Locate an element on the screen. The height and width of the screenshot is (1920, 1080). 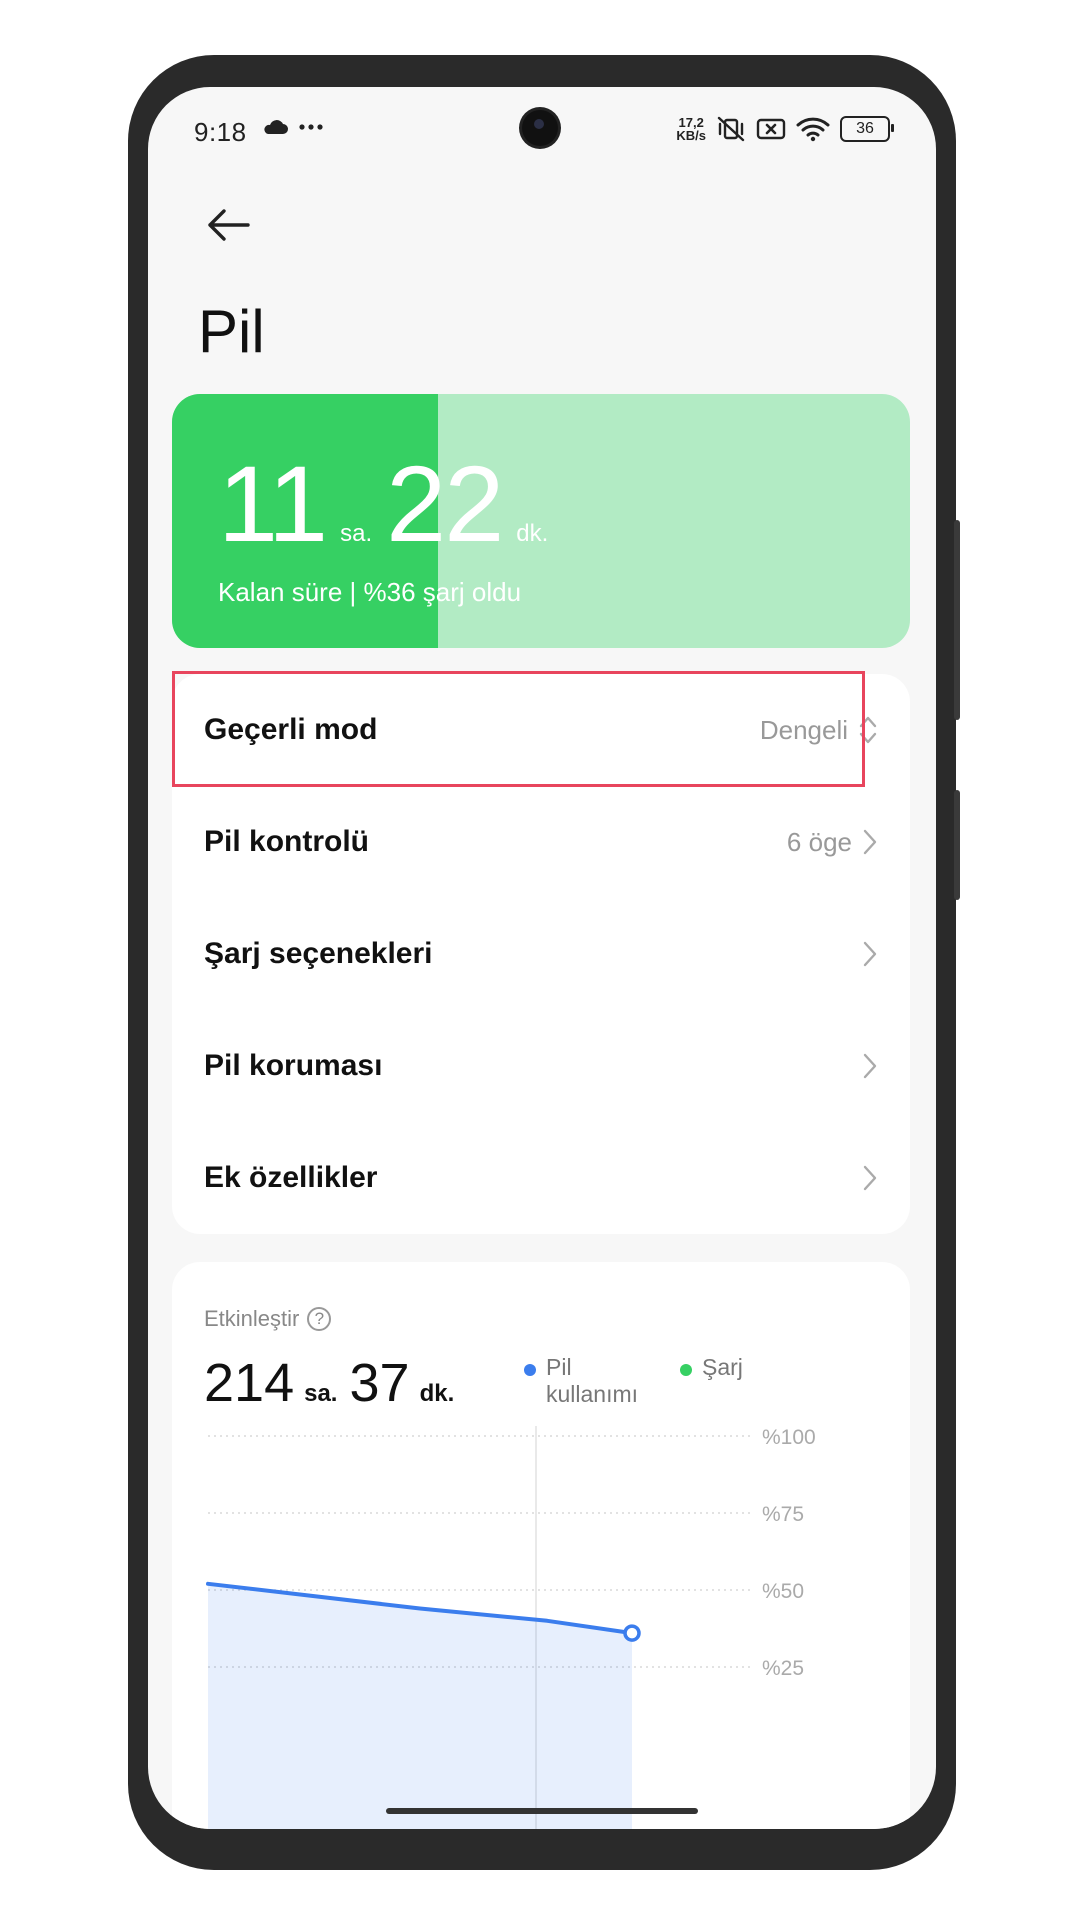
status-right: 17,2 KB/s 36 is located at coordinates (785, 129).